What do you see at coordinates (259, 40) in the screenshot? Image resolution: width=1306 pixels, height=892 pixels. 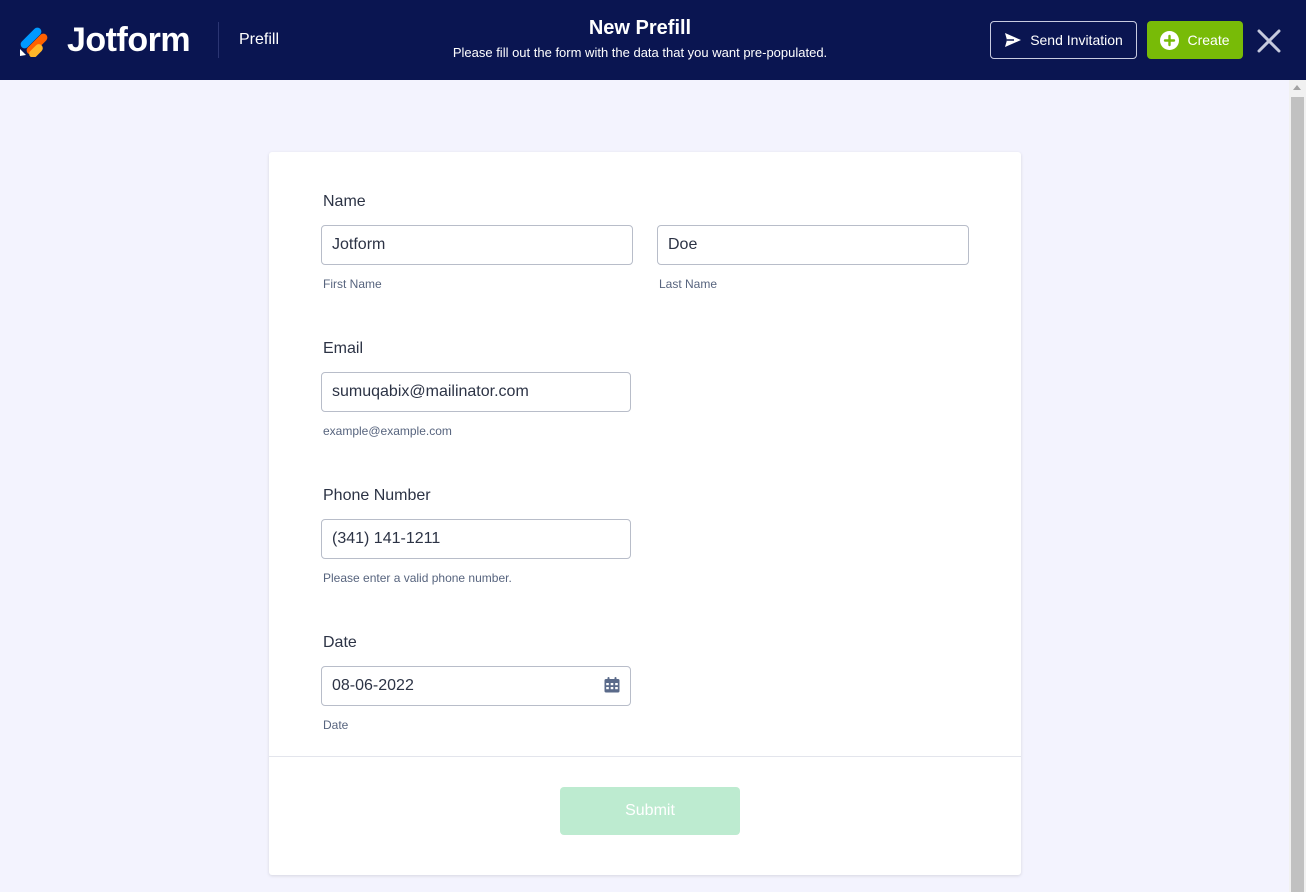 I see `breadcrumb-prefill: Prefill` at bounding box center [259, 40].